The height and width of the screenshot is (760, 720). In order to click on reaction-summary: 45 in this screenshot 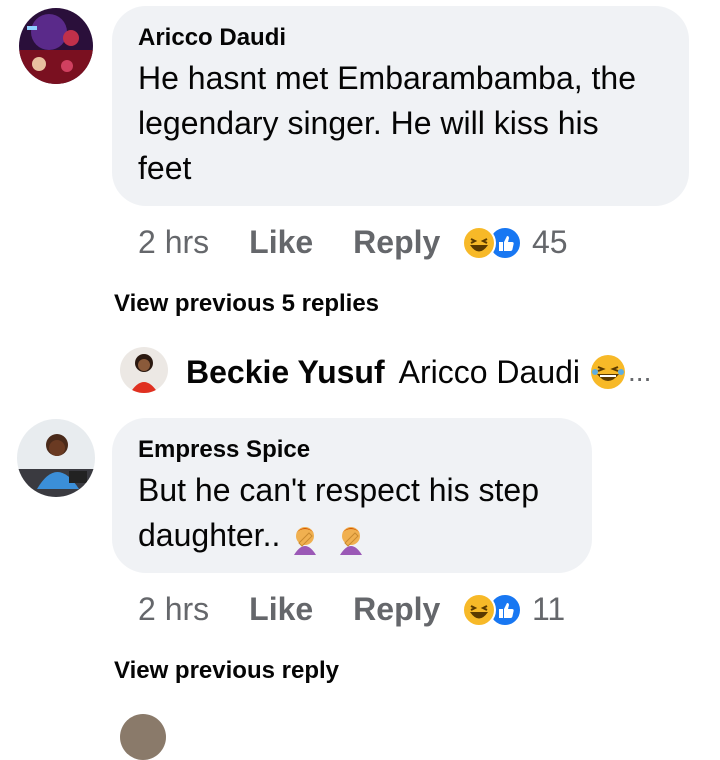, I will do `click(515, 242)`.